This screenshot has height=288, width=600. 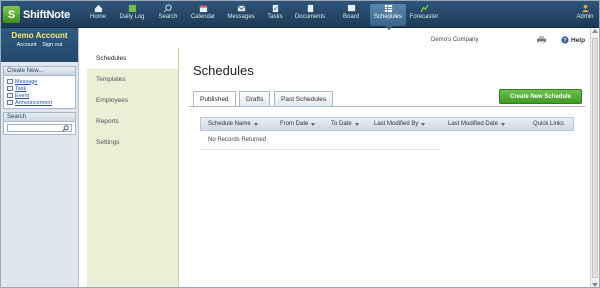 I want to click on scroll-thumb, so click(x=595, y=158).